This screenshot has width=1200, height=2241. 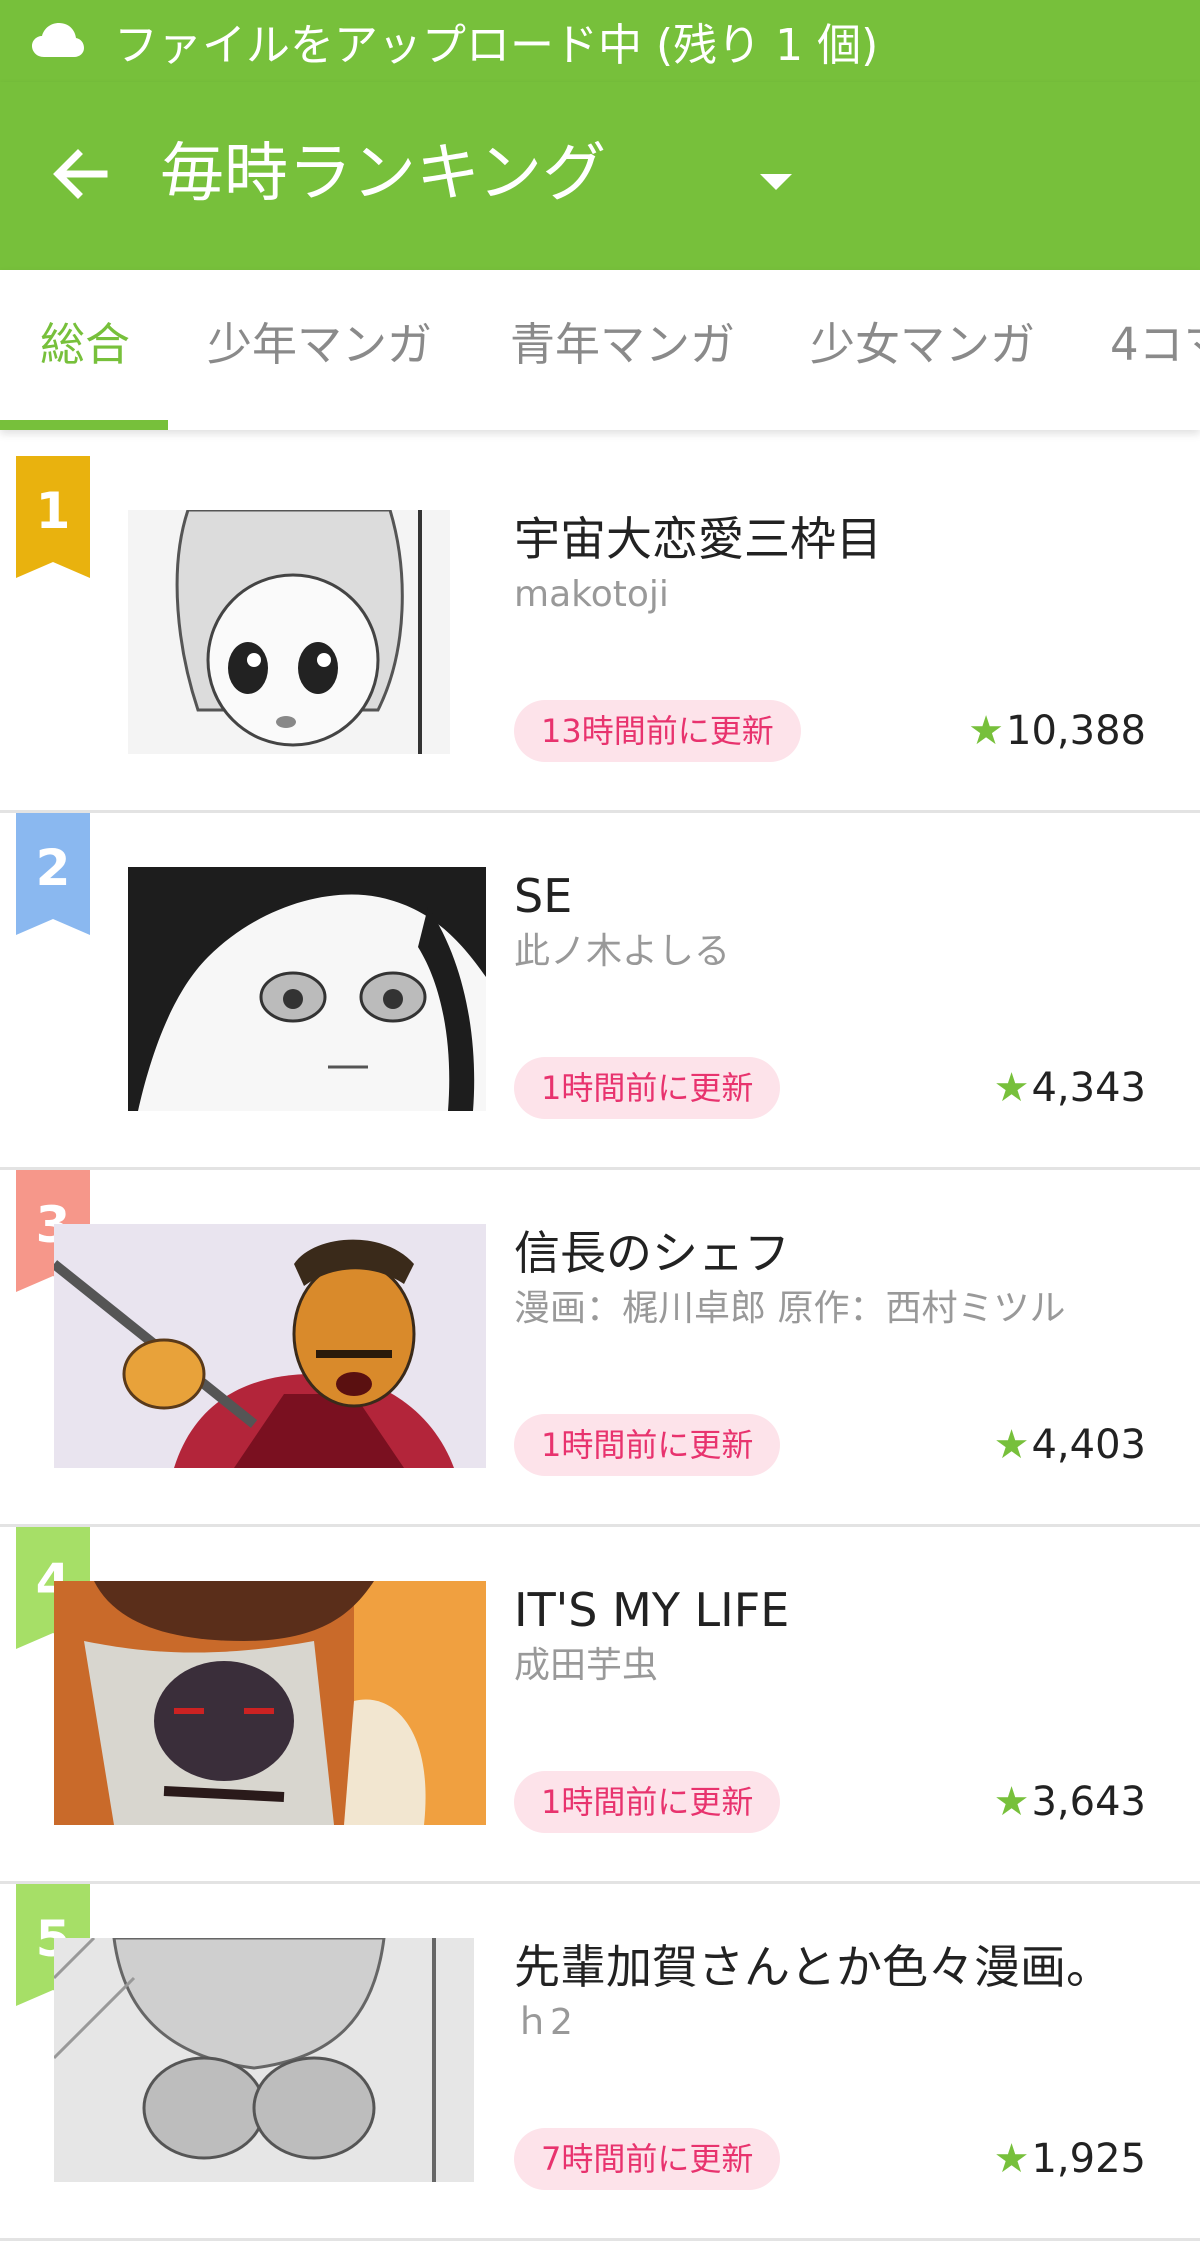 I want to click on tab-general: 総合, so click(x=85, y=350).